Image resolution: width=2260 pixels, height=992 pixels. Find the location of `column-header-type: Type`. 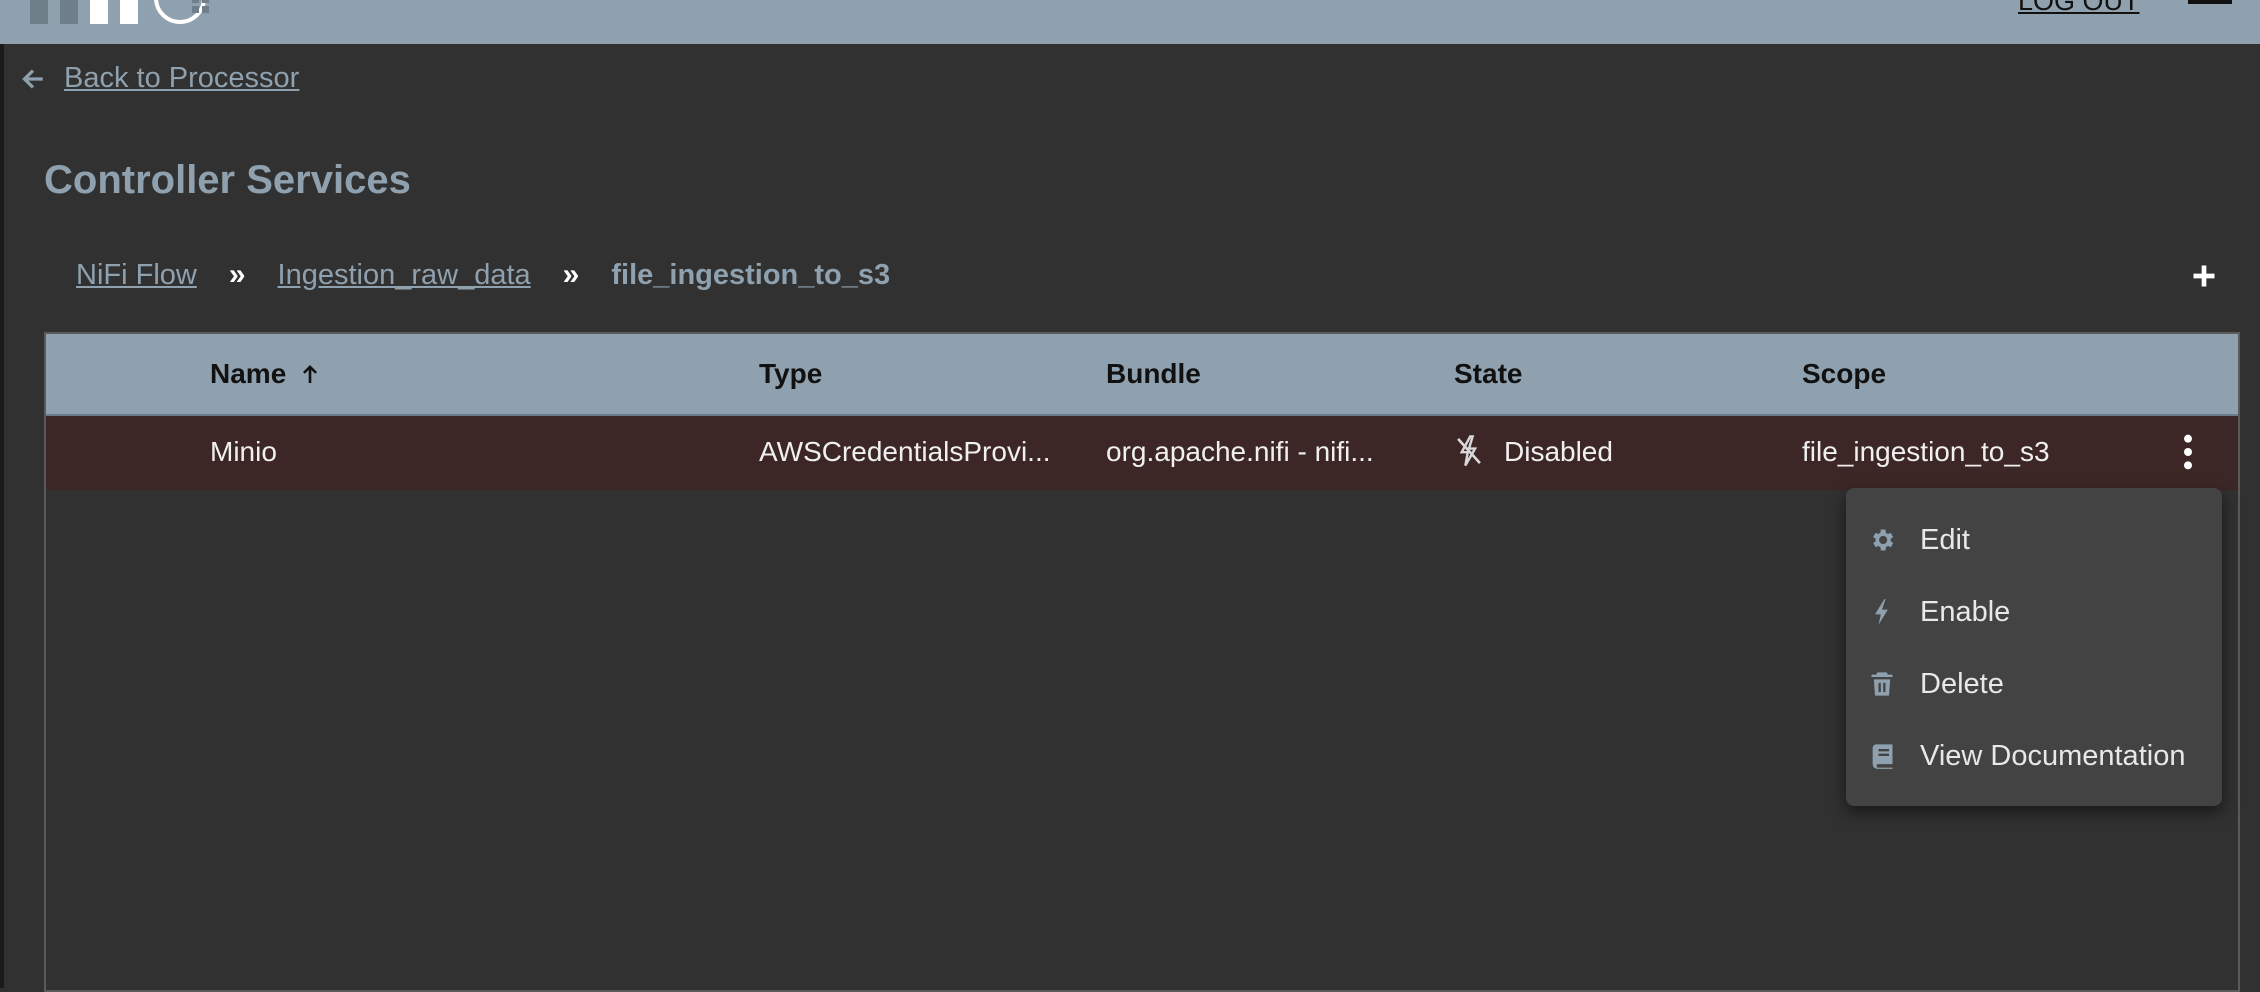

column-header-type: Type is located at coordinates (790, 374).